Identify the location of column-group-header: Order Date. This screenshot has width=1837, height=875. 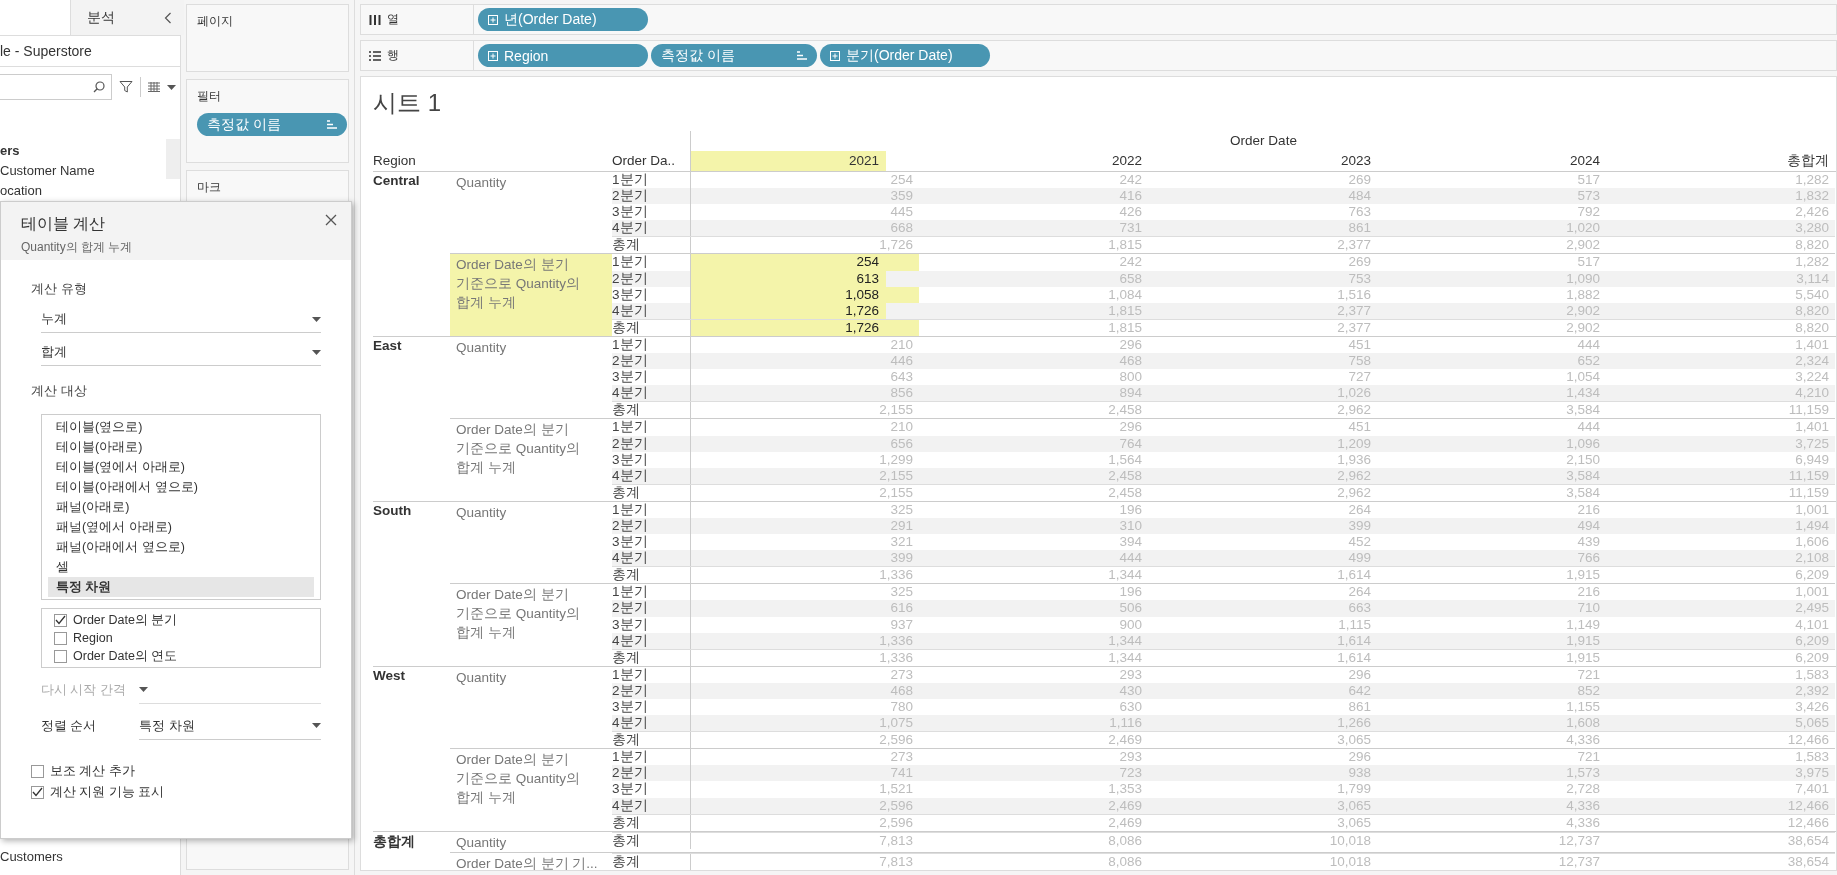
(1263, 141).